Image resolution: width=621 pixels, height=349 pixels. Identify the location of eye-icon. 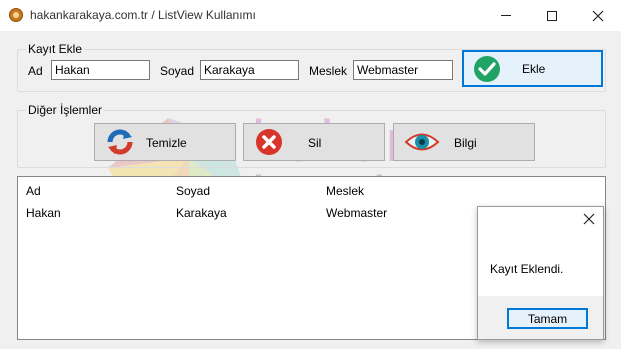
(422, 142).